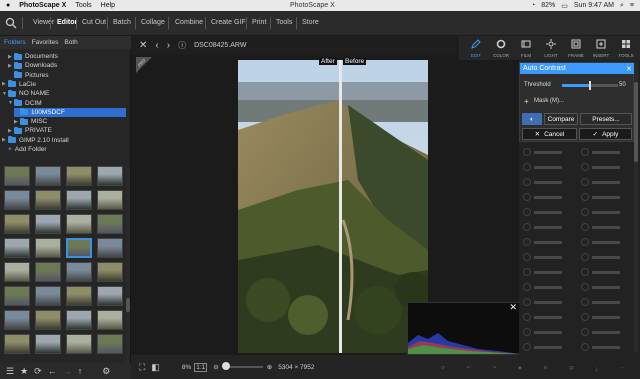 The width and height of the screenshot is (640, 379). I want to click on folder-tree-item: ▶ Downloads, so click(32, 65).